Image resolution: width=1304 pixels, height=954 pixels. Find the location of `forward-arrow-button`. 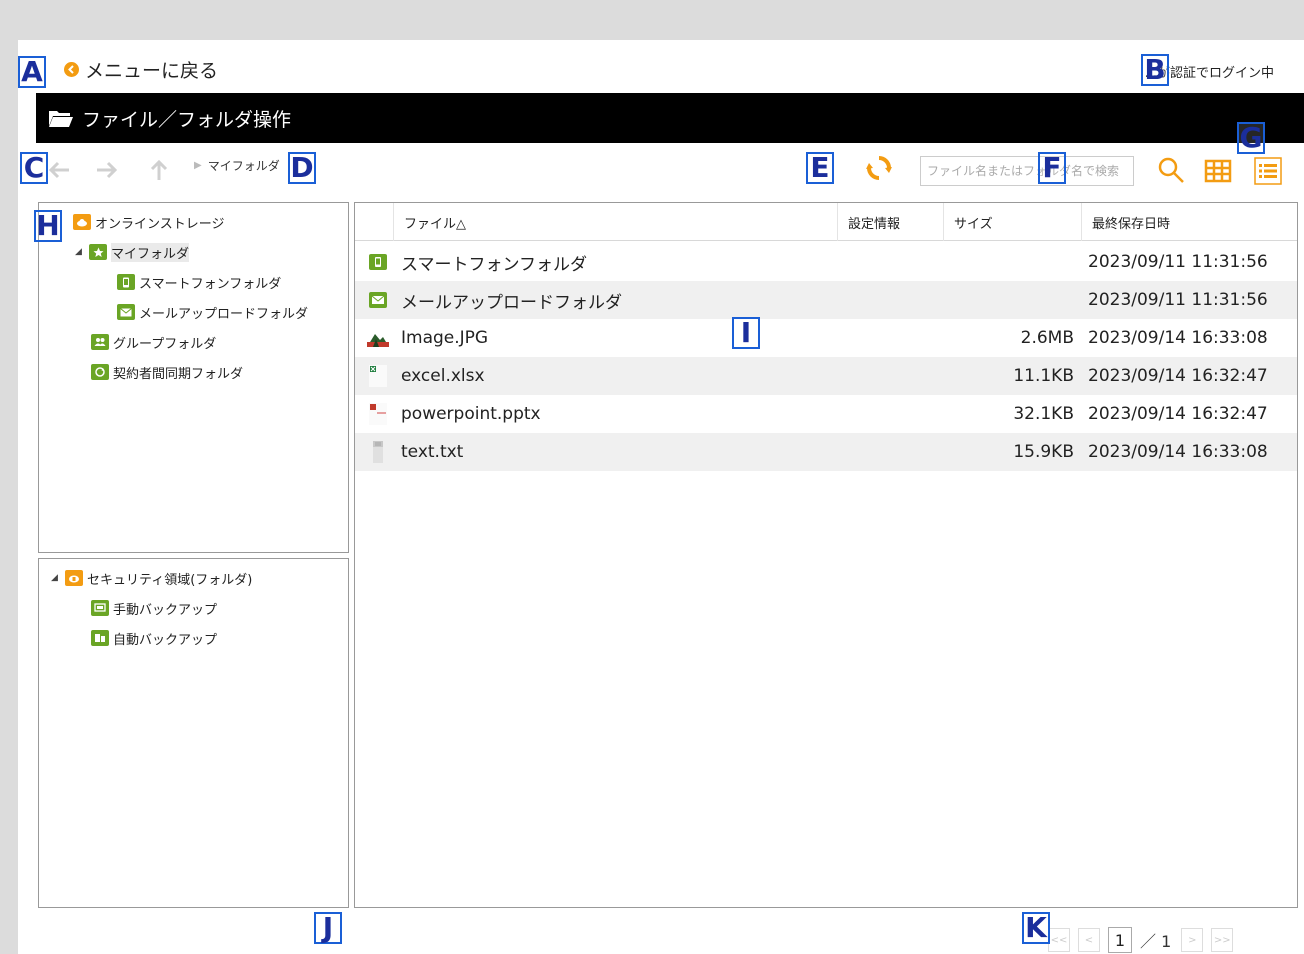

forward-arrow-button is located at coordinates (107, 170).